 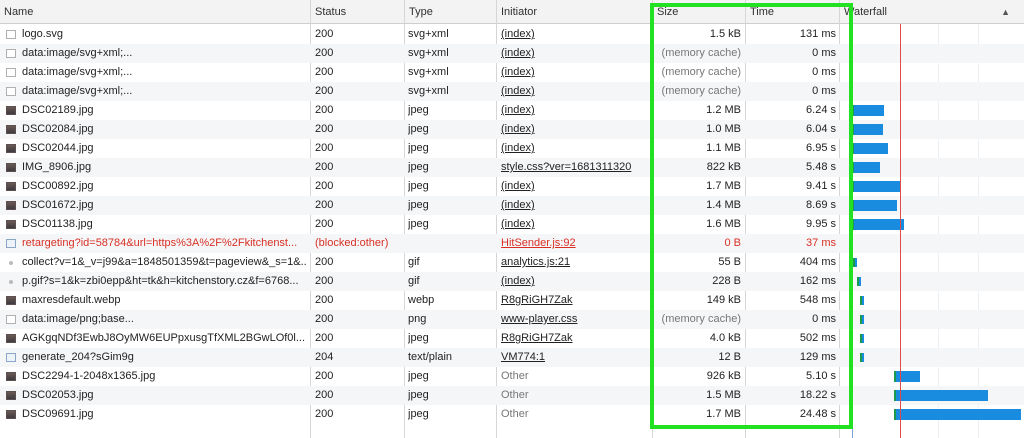 What do you see at coordinates (575, 357) in the screenshot?
I see `cell-initiator: VM774:1` at bounding box center [575, 357].